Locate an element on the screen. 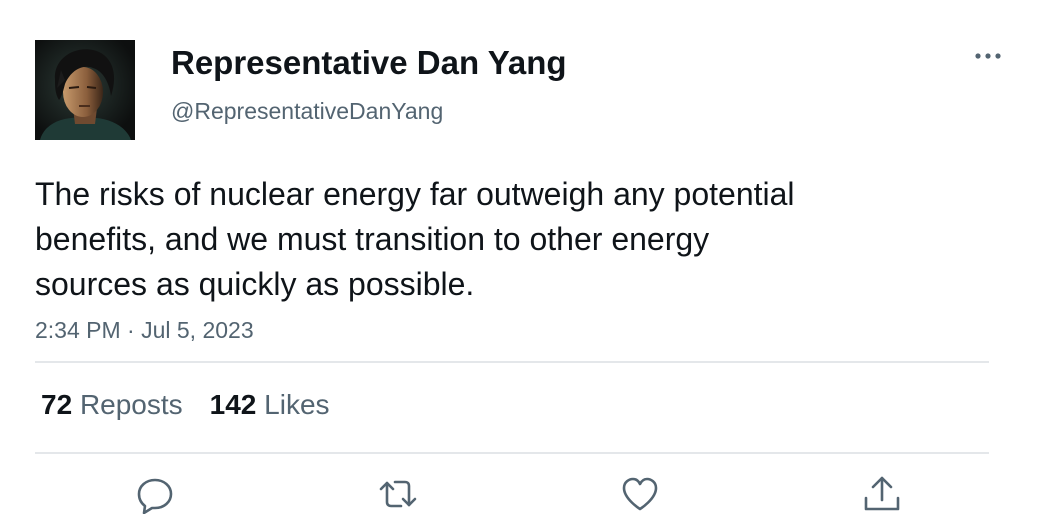 Image resolution: width=1050 pixels, height=525 pixels. tweet-text-line: sources as quickly as possible. is located at coordinates (255, 284).